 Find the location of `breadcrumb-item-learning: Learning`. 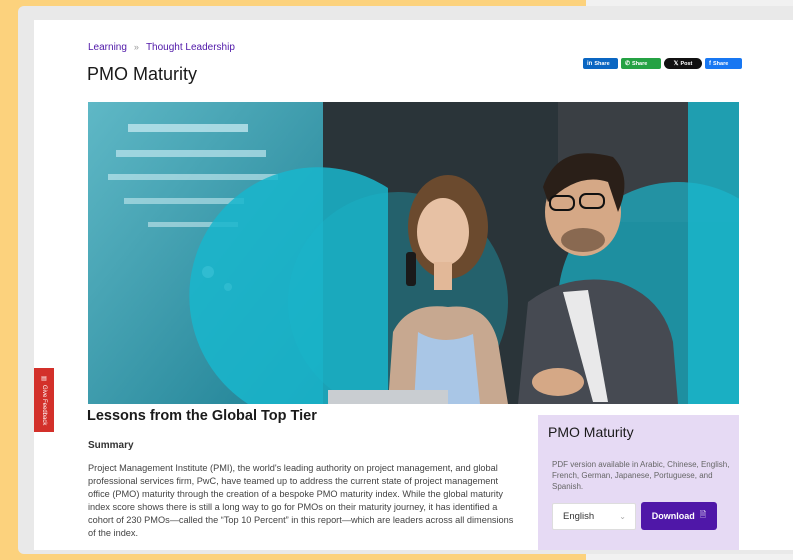

breadcrumb-item-learning: Learning is located at coordinates (107, 47).